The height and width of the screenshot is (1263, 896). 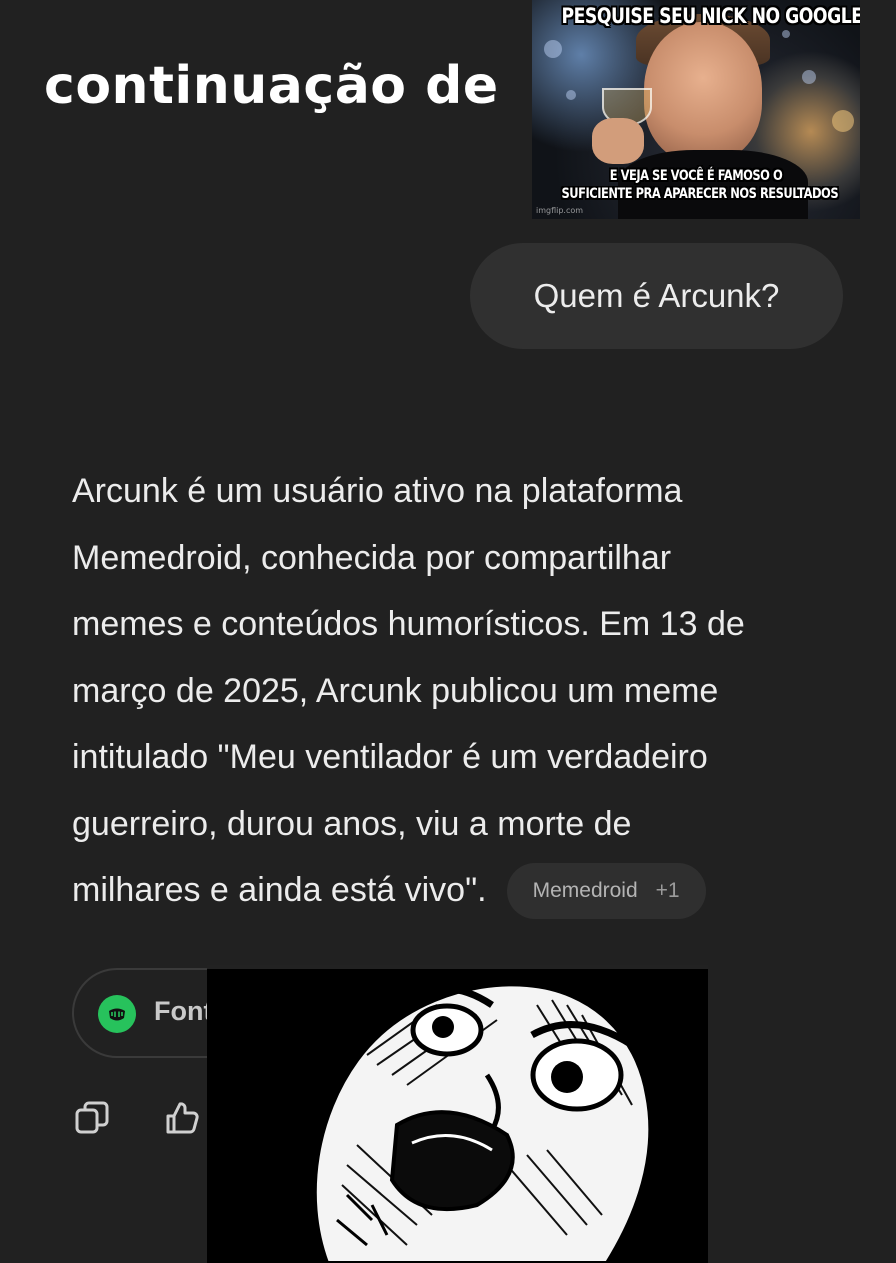 I want to click on answer-line: memes e conteúdos humorísticos. Em 13 de, so click(x=408, y=624).